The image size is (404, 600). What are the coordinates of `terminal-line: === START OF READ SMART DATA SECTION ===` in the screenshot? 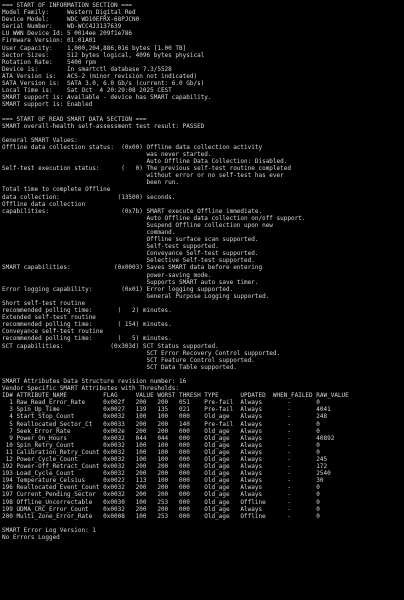 It's located at (74, 119).